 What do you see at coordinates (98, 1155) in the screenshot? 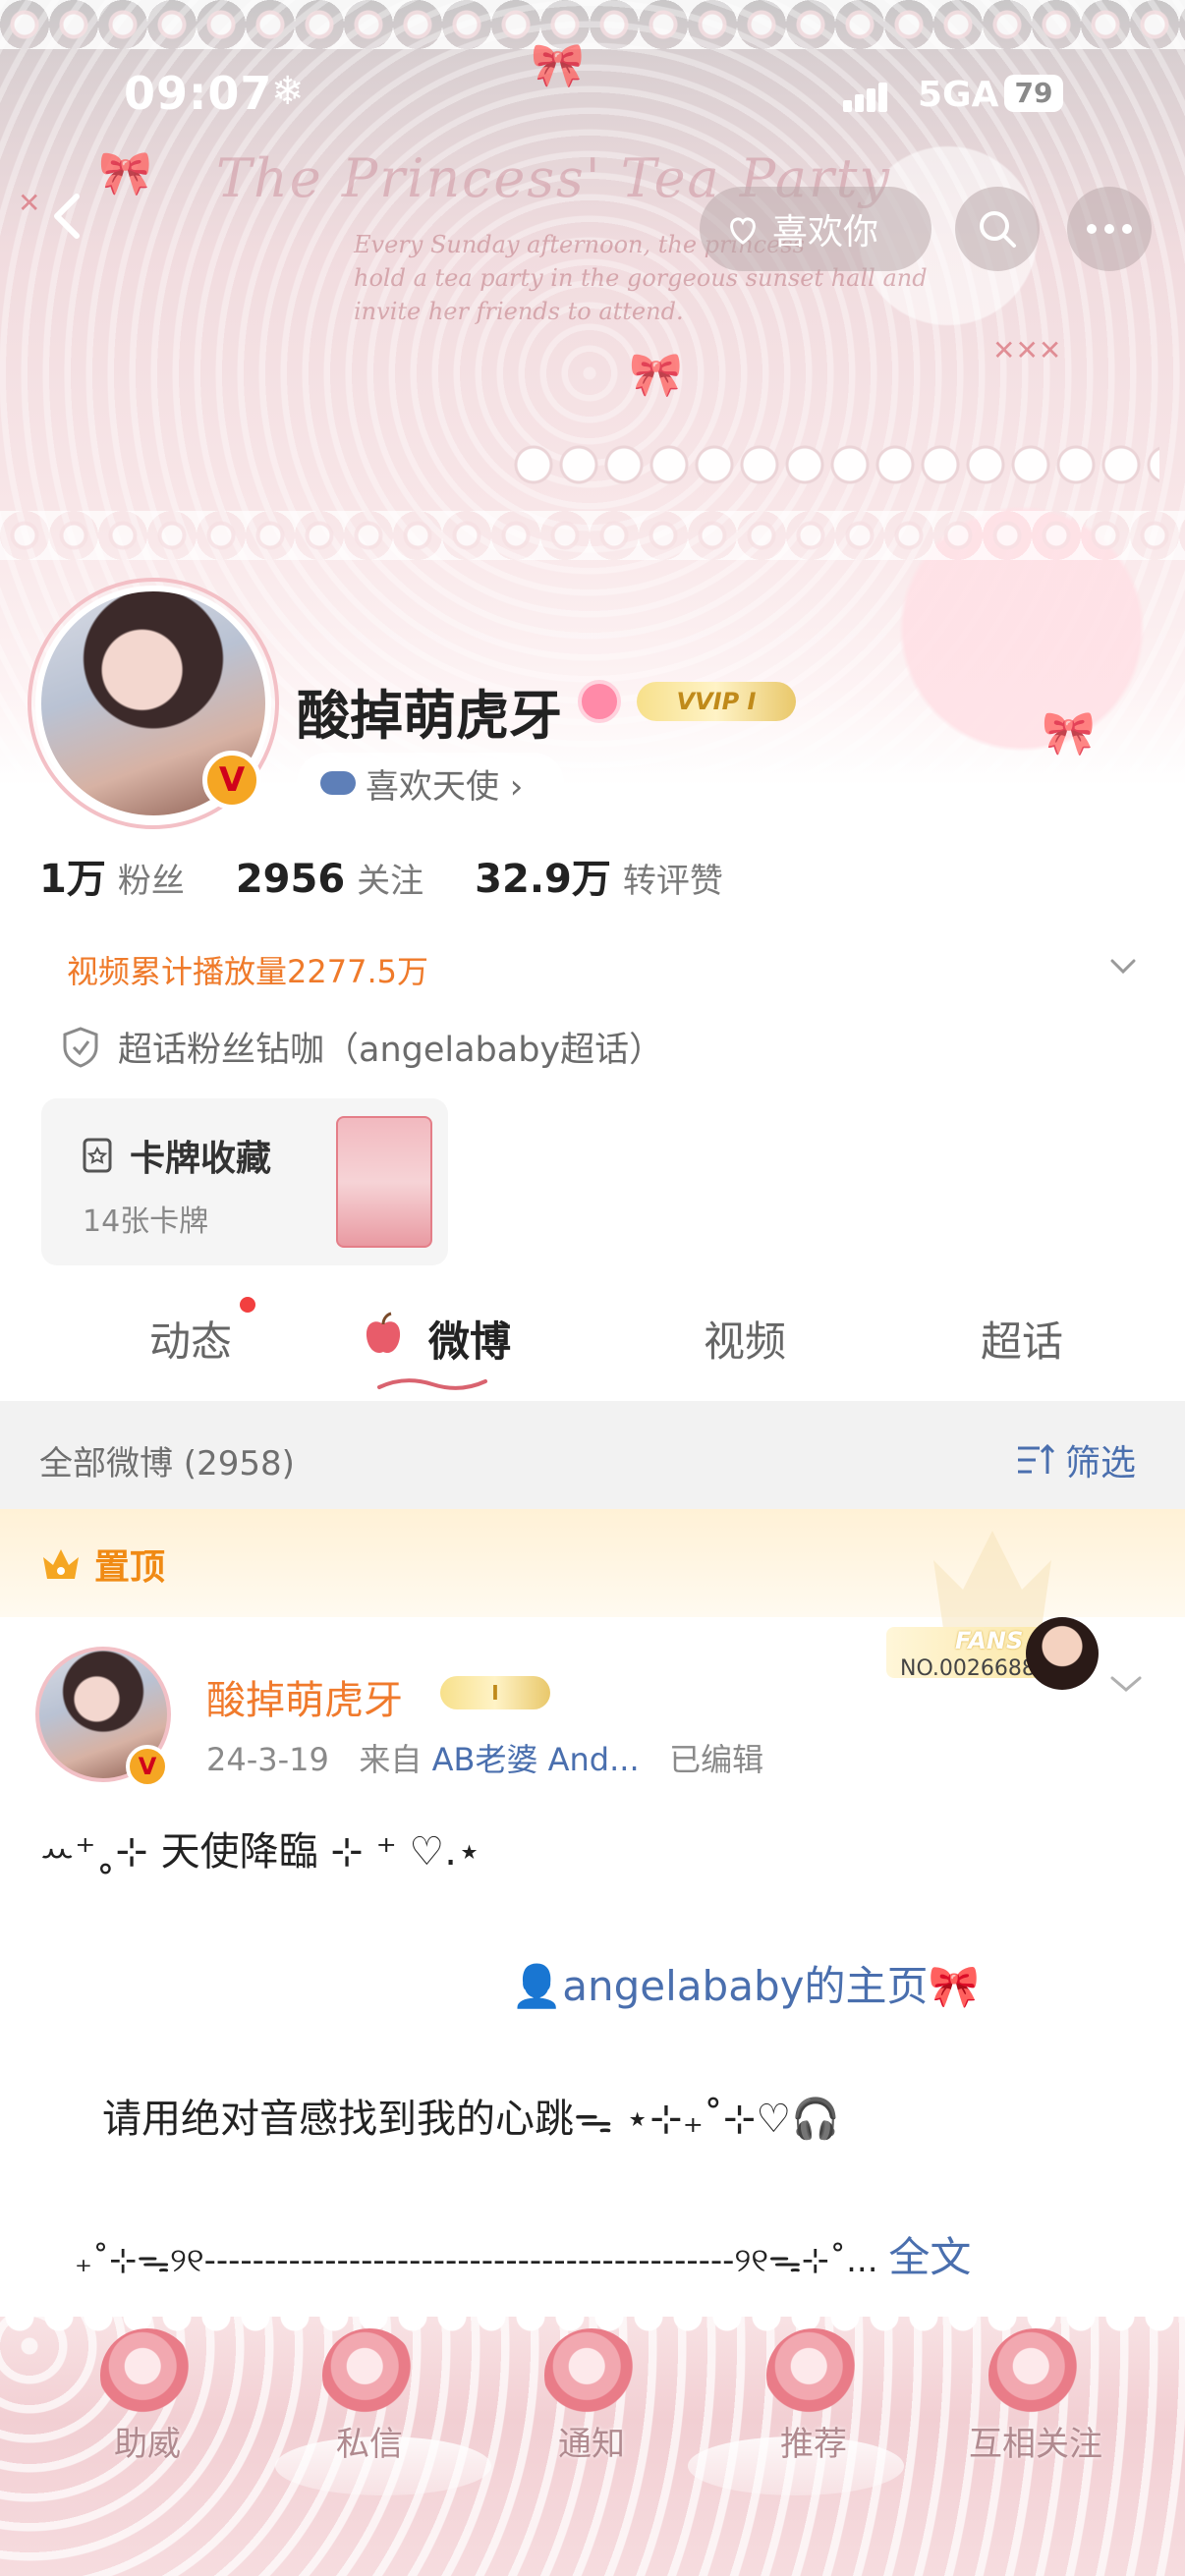
I see `card-icon` at bounding box center [98, 1155].